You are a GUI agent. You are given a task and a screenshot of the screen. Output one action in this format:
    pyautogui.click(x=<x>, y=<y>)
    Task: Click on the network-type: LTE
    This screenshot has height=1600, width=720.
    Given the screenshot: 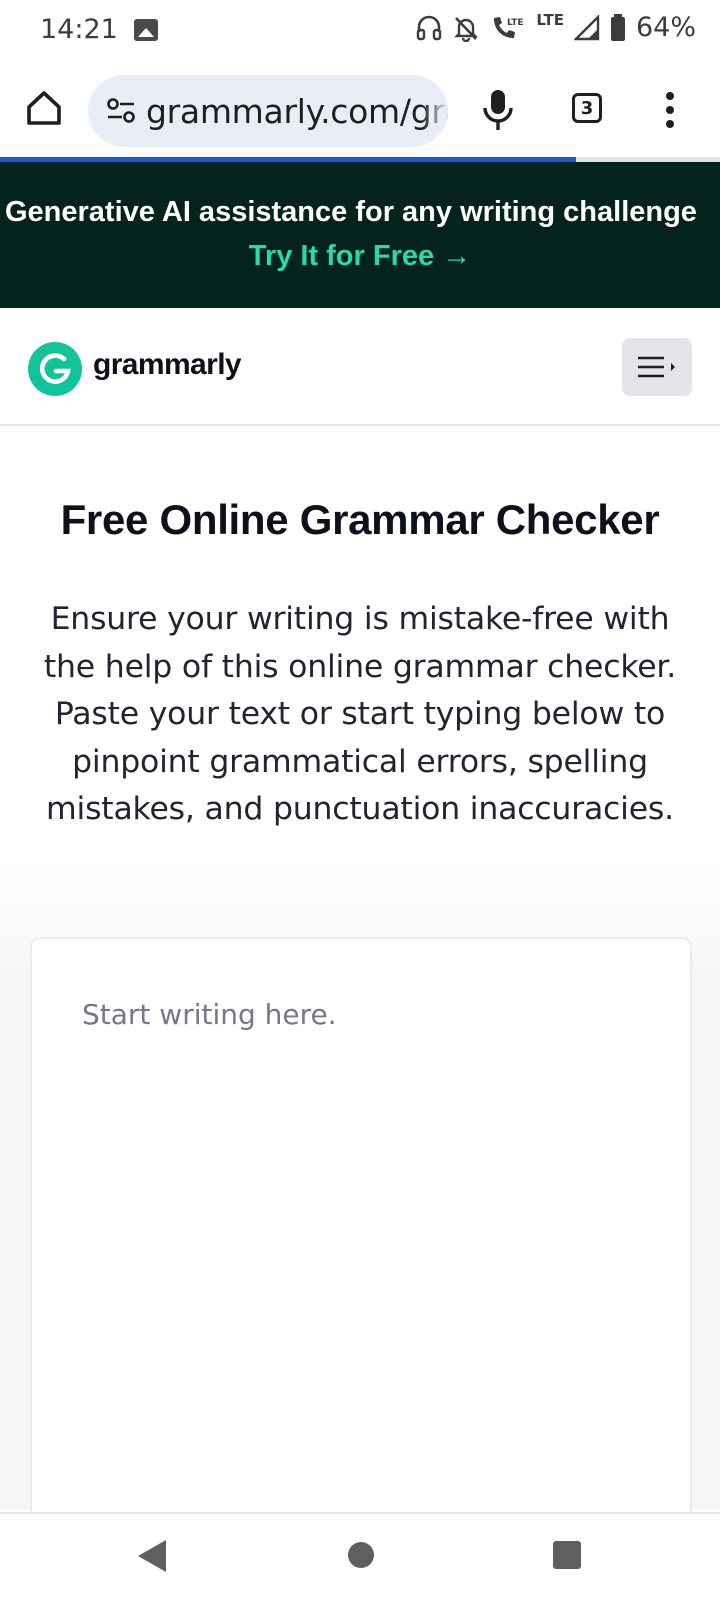 What is the action you would take?
    pyautogui.click(x=550, y=19)
    